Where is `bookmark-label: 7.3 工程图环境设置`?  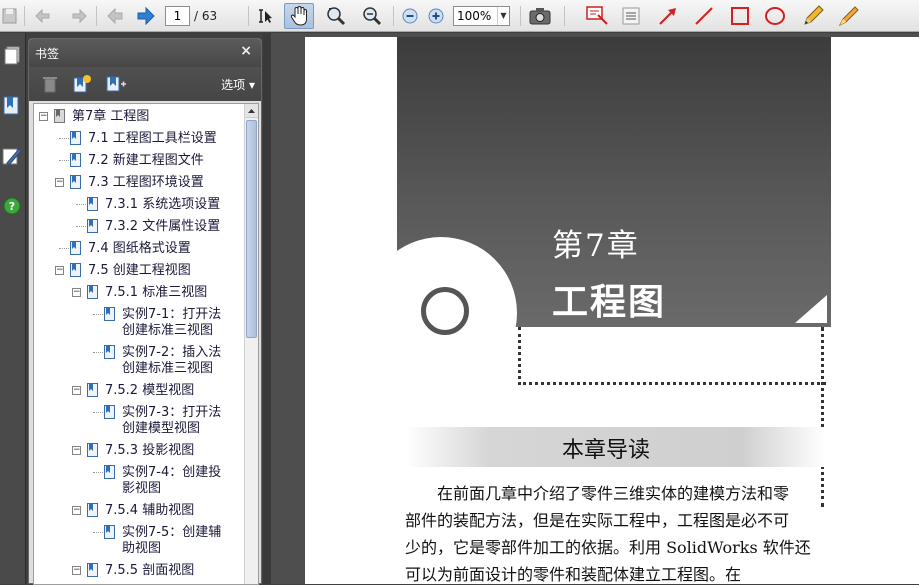 bookmark-label: 7.3 工程图环境设置 is located at coordinates (146, 182).